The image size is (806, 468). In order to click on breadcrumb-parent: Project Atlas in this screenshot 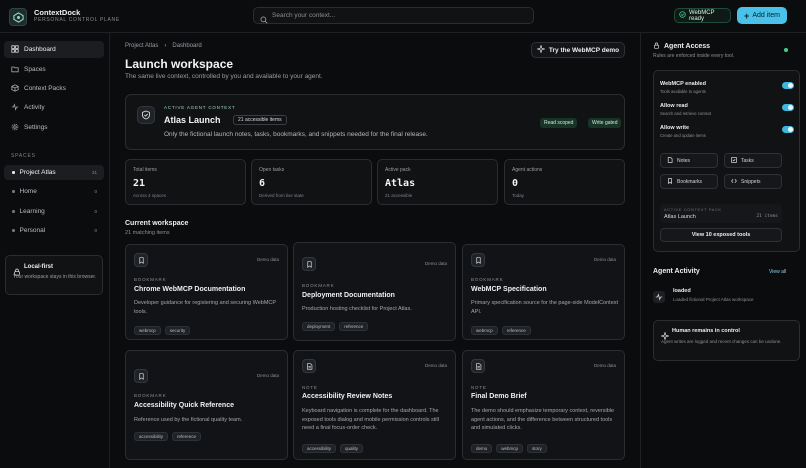, I will do `click(141, 46)`.